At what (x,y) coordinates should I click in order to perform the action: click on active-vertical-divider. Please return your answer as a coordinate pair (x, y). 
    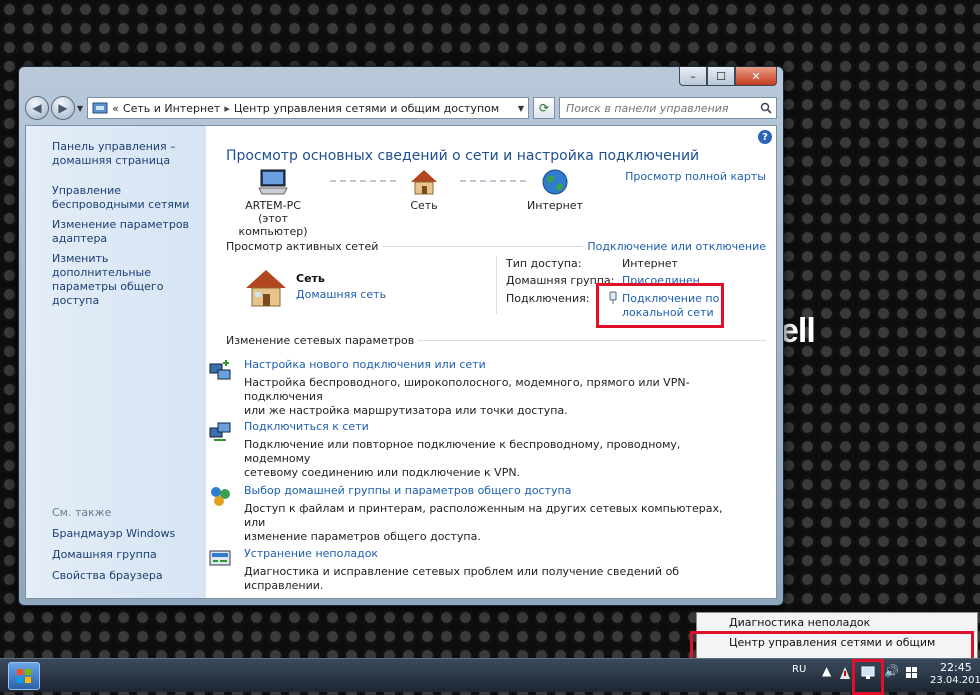
    Looking at the image, I should click on (496, 285).